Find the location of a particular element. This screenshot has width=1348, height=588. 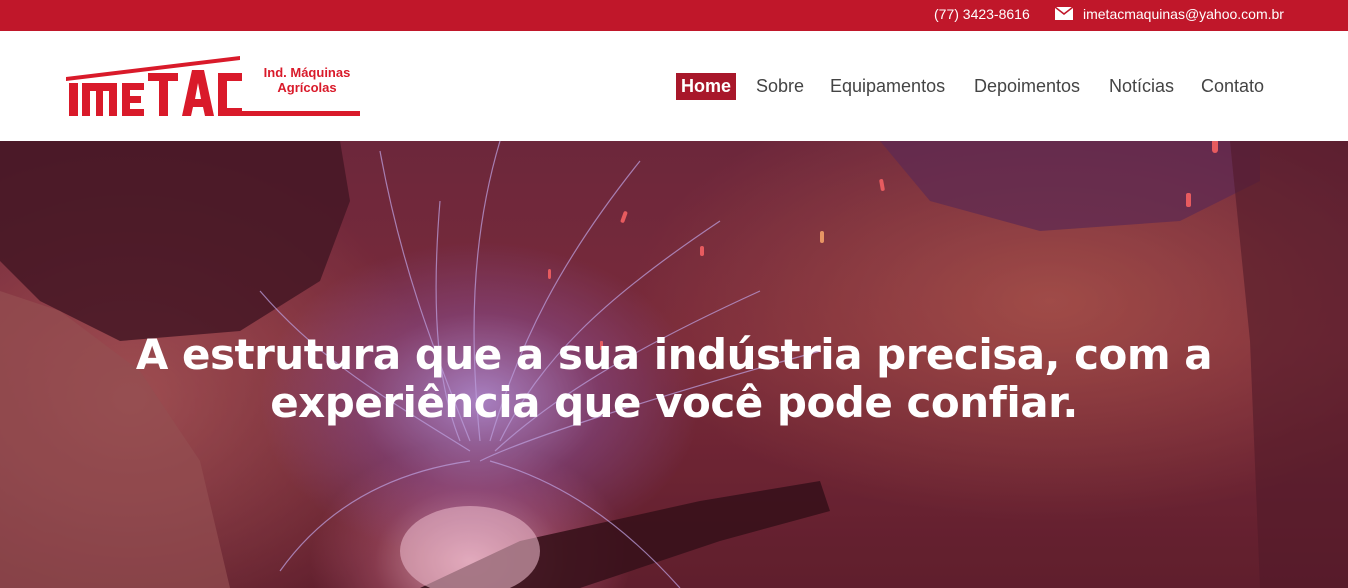

nav-item-noticias: Notícias is located at coordinates (1141, 86).